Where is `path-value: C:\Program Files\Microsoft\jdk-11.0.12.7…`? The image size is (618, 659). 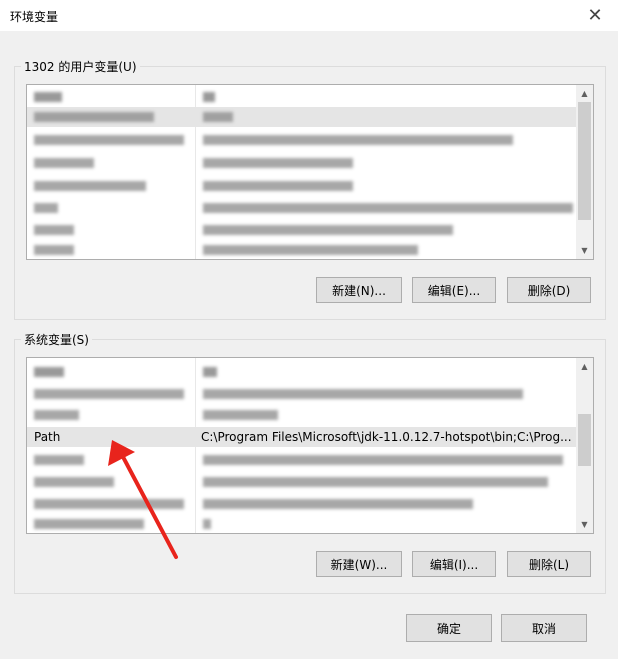
path-value: C:\Program Files\Microsoft\jdk-11.0.12.7… is located at coordinates (386, 437).